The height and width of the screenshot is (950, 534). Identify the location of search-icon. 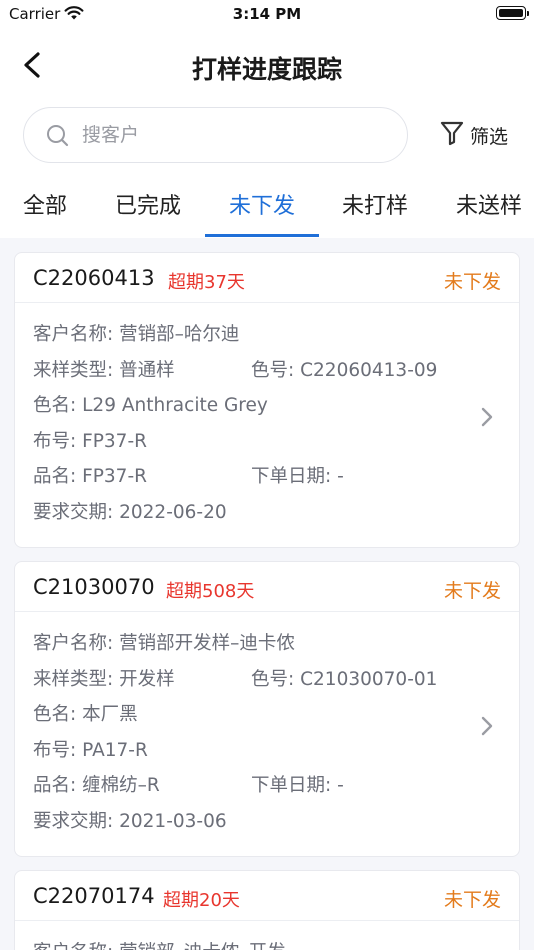
(58, 138).